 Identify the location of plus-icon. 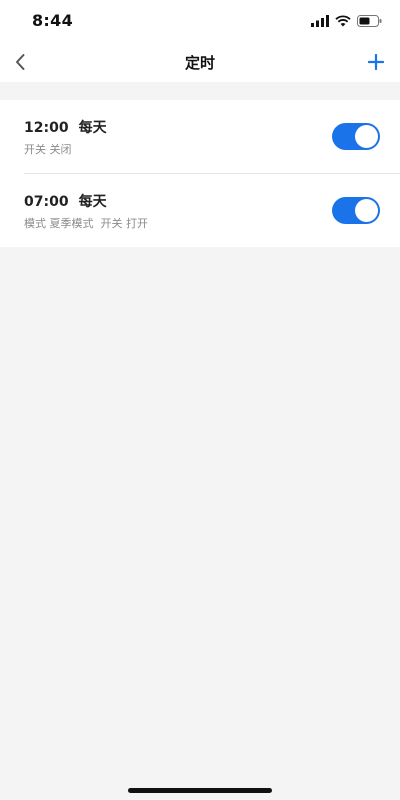
(376, 62).